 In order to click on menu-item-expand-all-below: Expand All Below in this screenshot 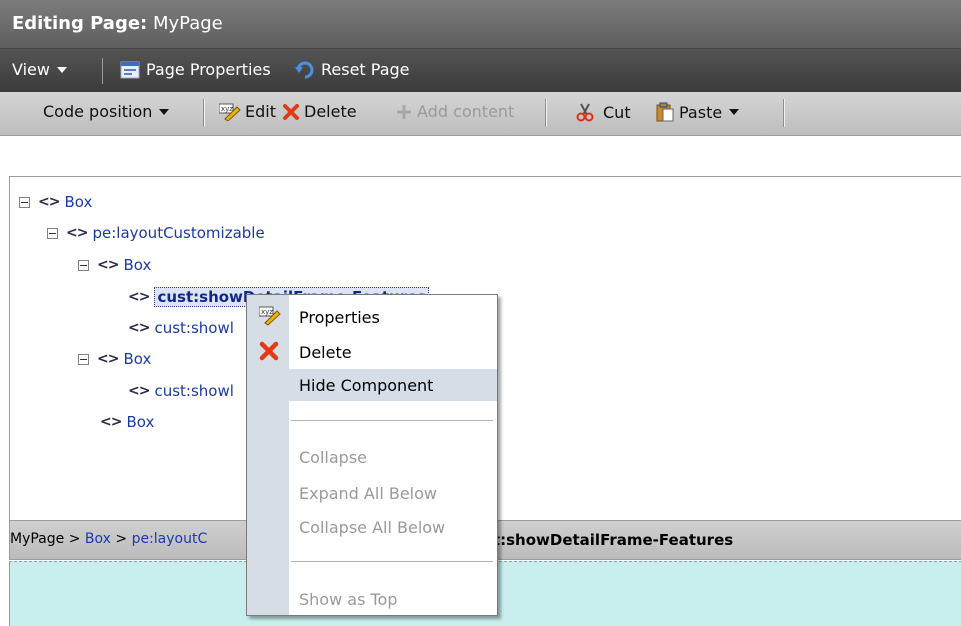, I will do `click(372, 493)`.